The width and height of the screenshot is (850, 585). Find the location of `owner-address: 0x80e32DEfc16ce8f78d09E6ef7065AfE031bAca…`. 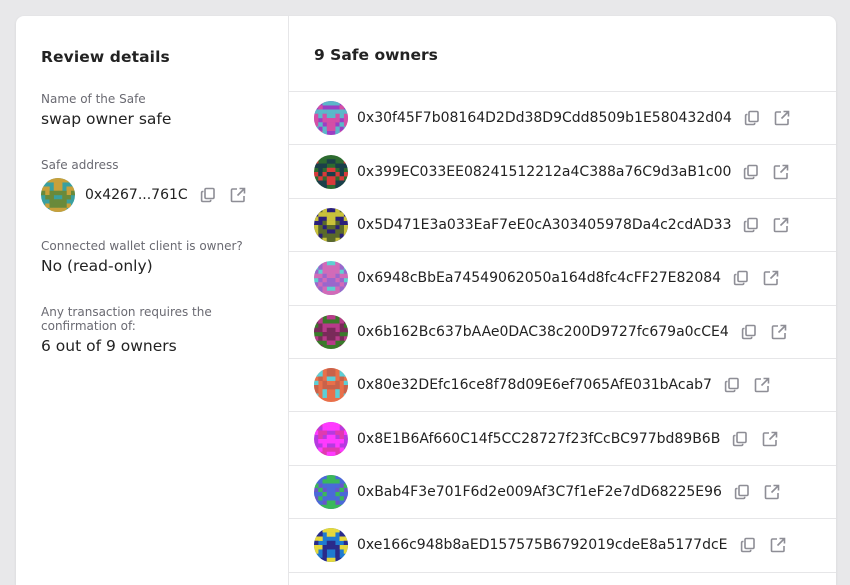

owner-address: 0x80e32DEfc16ce8f78d09E6ef7065AfE031bAca… is located at coordinates (534, 385).